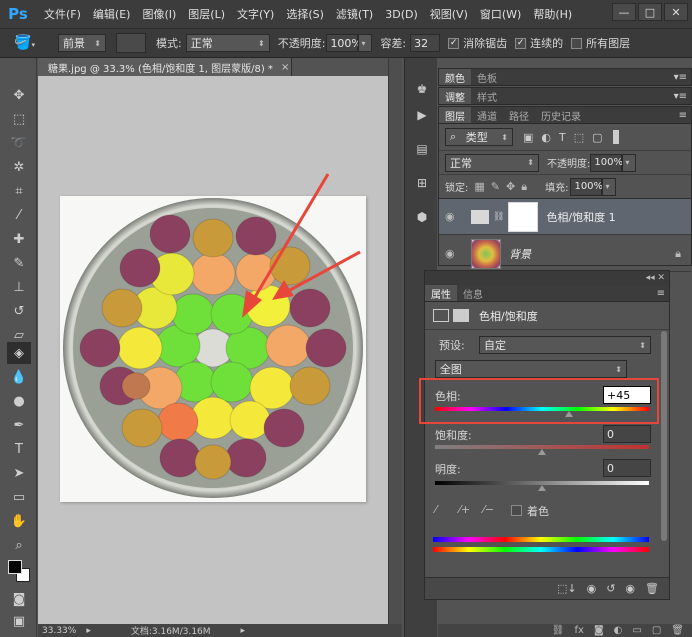  I want to click on tab-properties: 属性, so click(441, 293).